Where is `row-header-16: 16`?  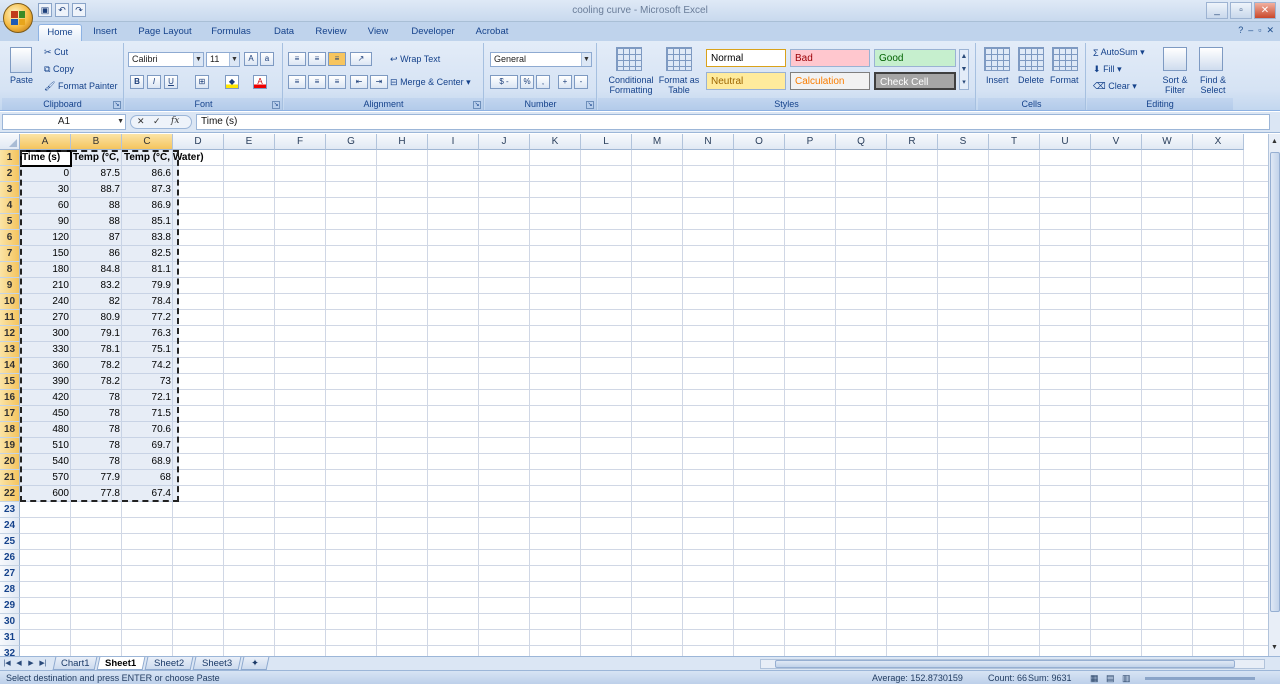
row-header-16: 16 is located at coordinates (10, 398).